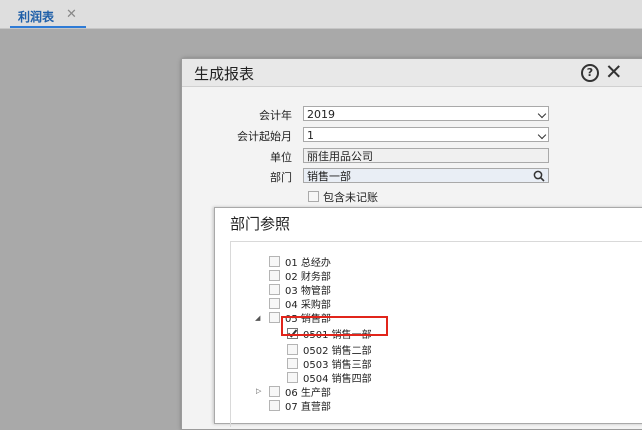  Describe the element at coordinates (313, 196) in the screenshot. I see `include-unposted-checkbox` at that location.